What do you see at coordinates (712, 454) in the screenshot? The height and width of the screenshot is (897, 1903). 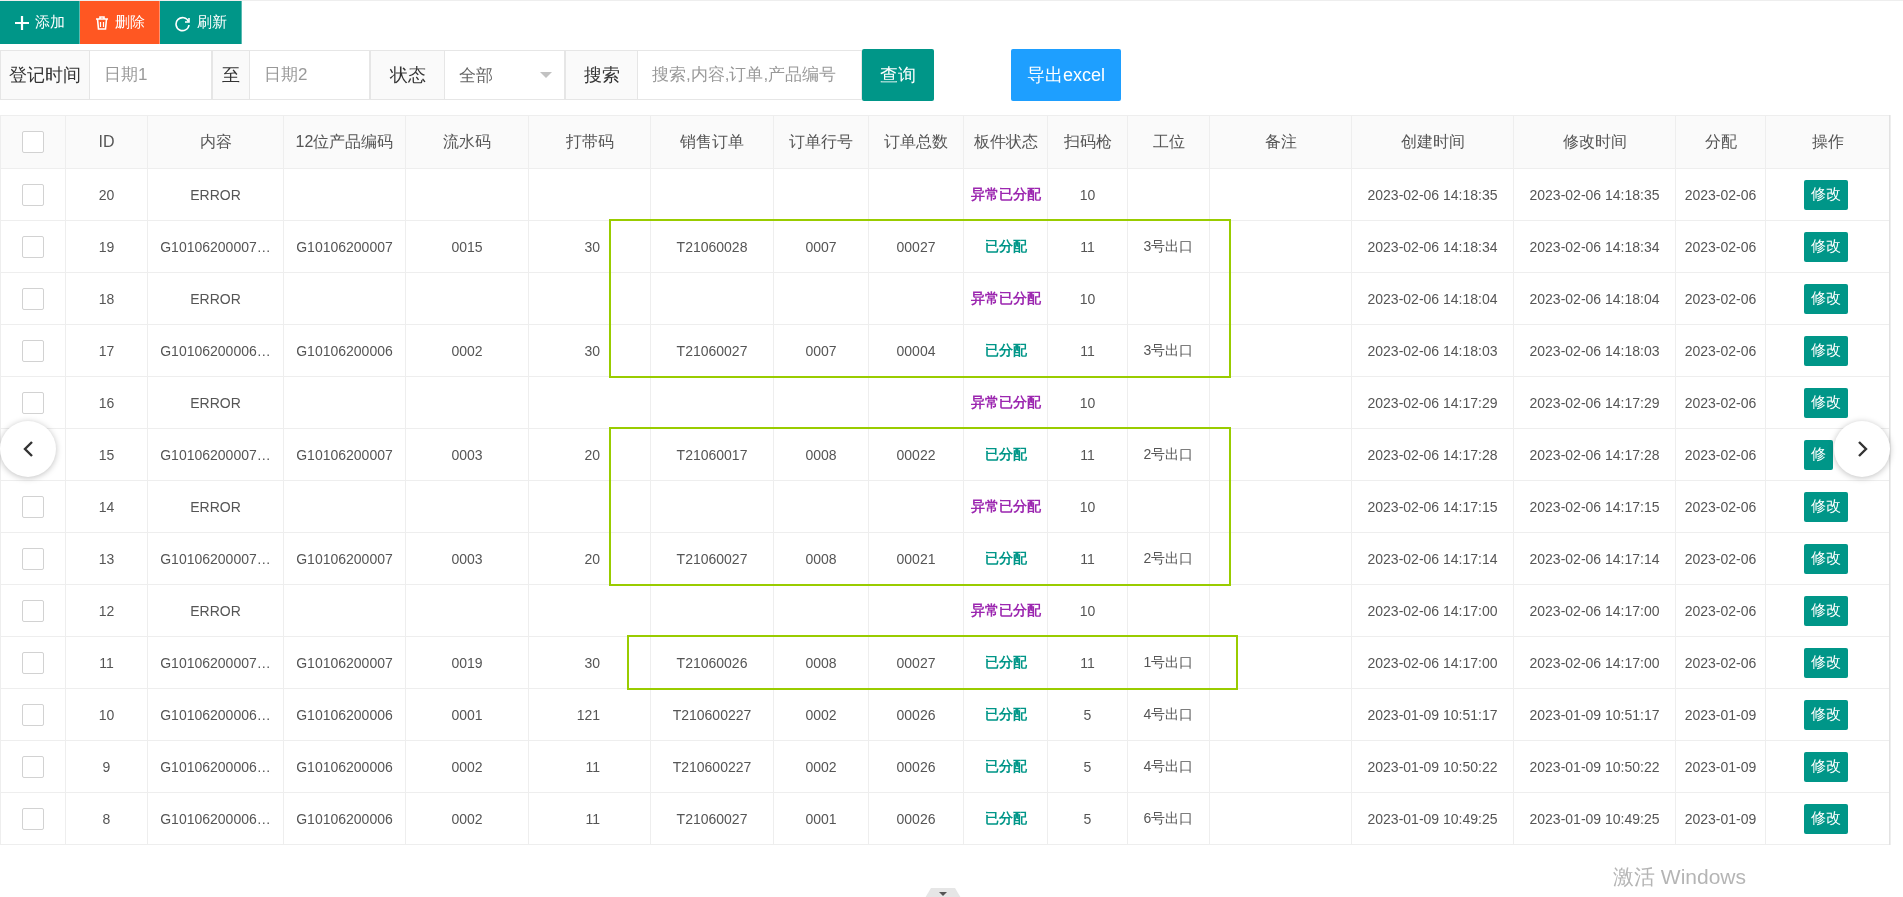 I see `table-cell: T21060017` at bounding box center [712, 454].